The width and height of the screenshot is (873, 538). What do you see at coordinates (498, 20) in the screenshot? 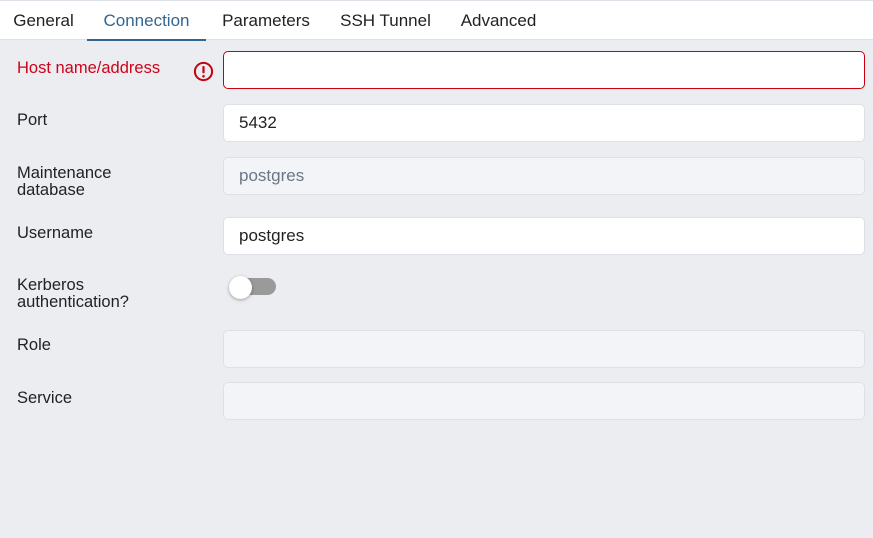
I see `tab-advanced: Advanced` at bounding box center [498, 20].